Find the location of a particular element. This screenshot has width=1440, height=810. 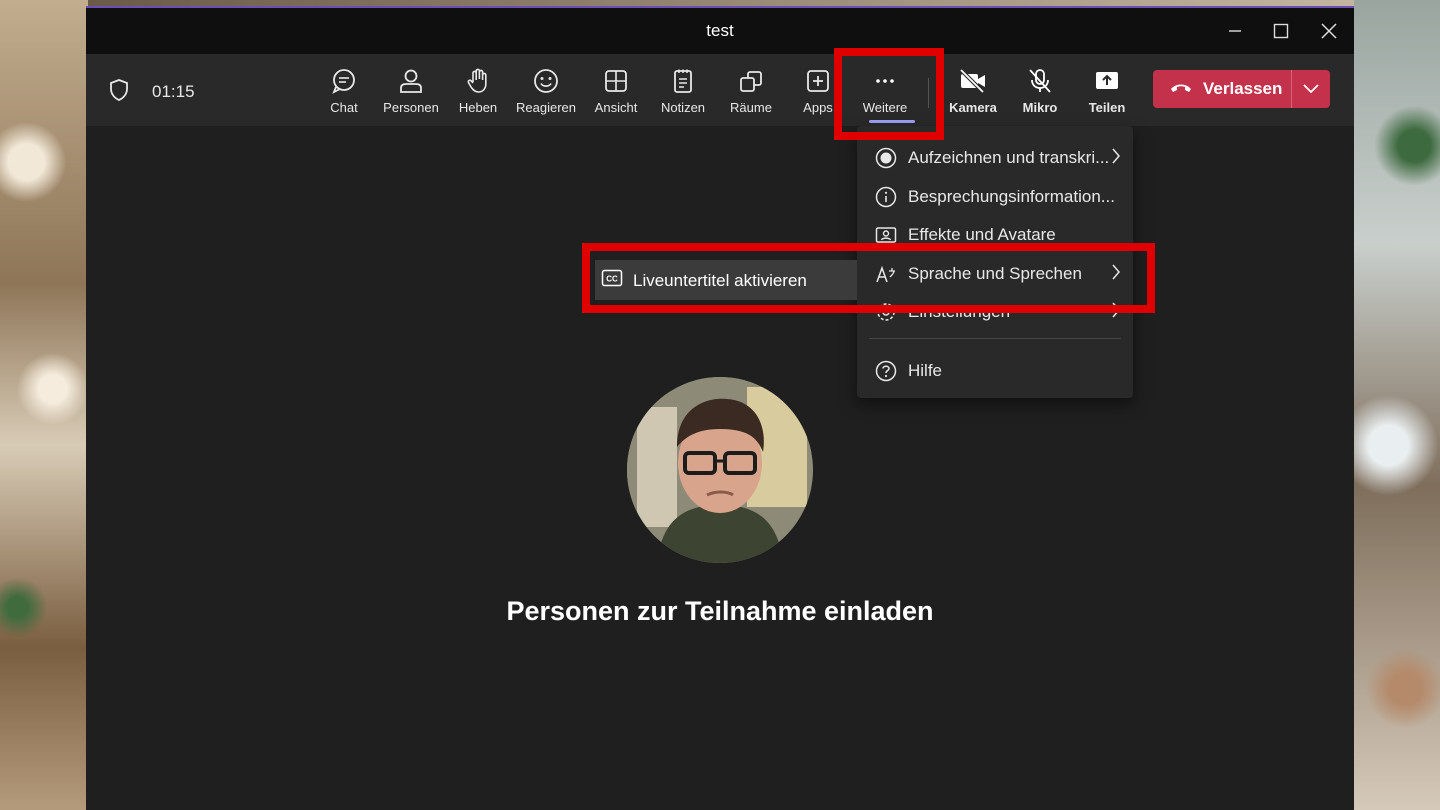

minimize-button is located at coordinates (1235, 31).